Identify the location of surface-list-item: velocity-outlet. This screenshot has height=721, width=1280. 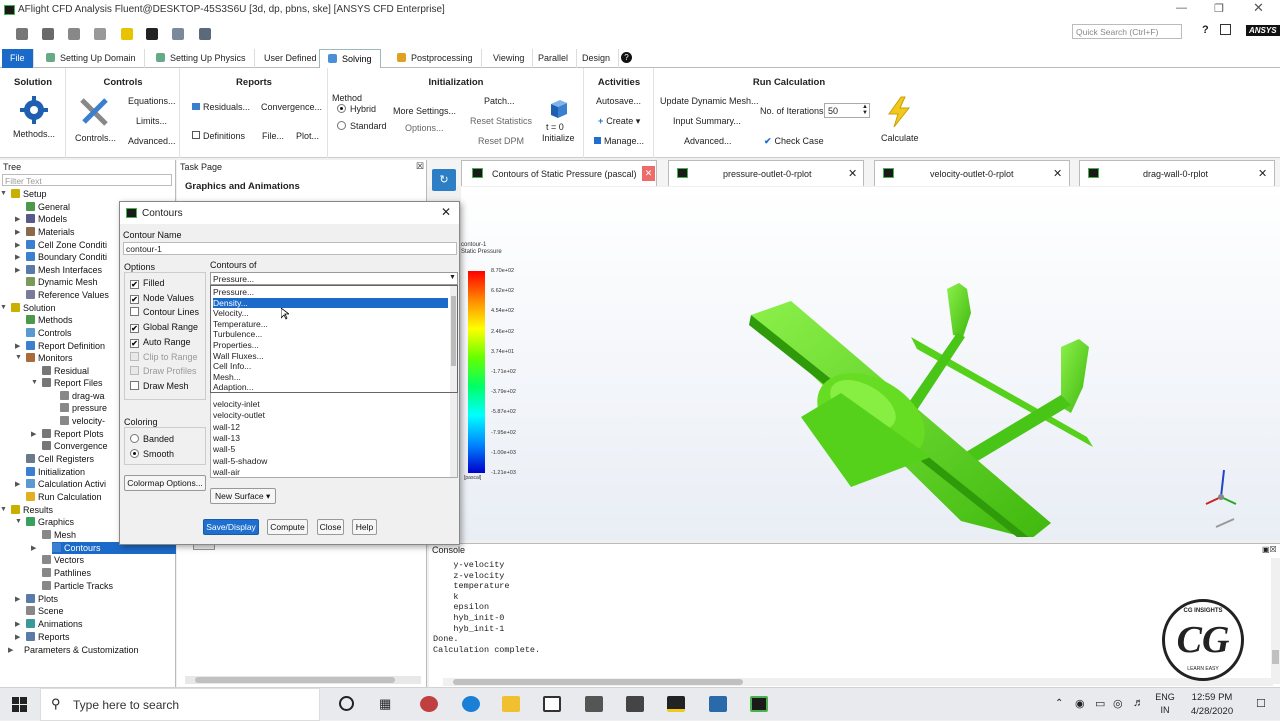
(239, 415).